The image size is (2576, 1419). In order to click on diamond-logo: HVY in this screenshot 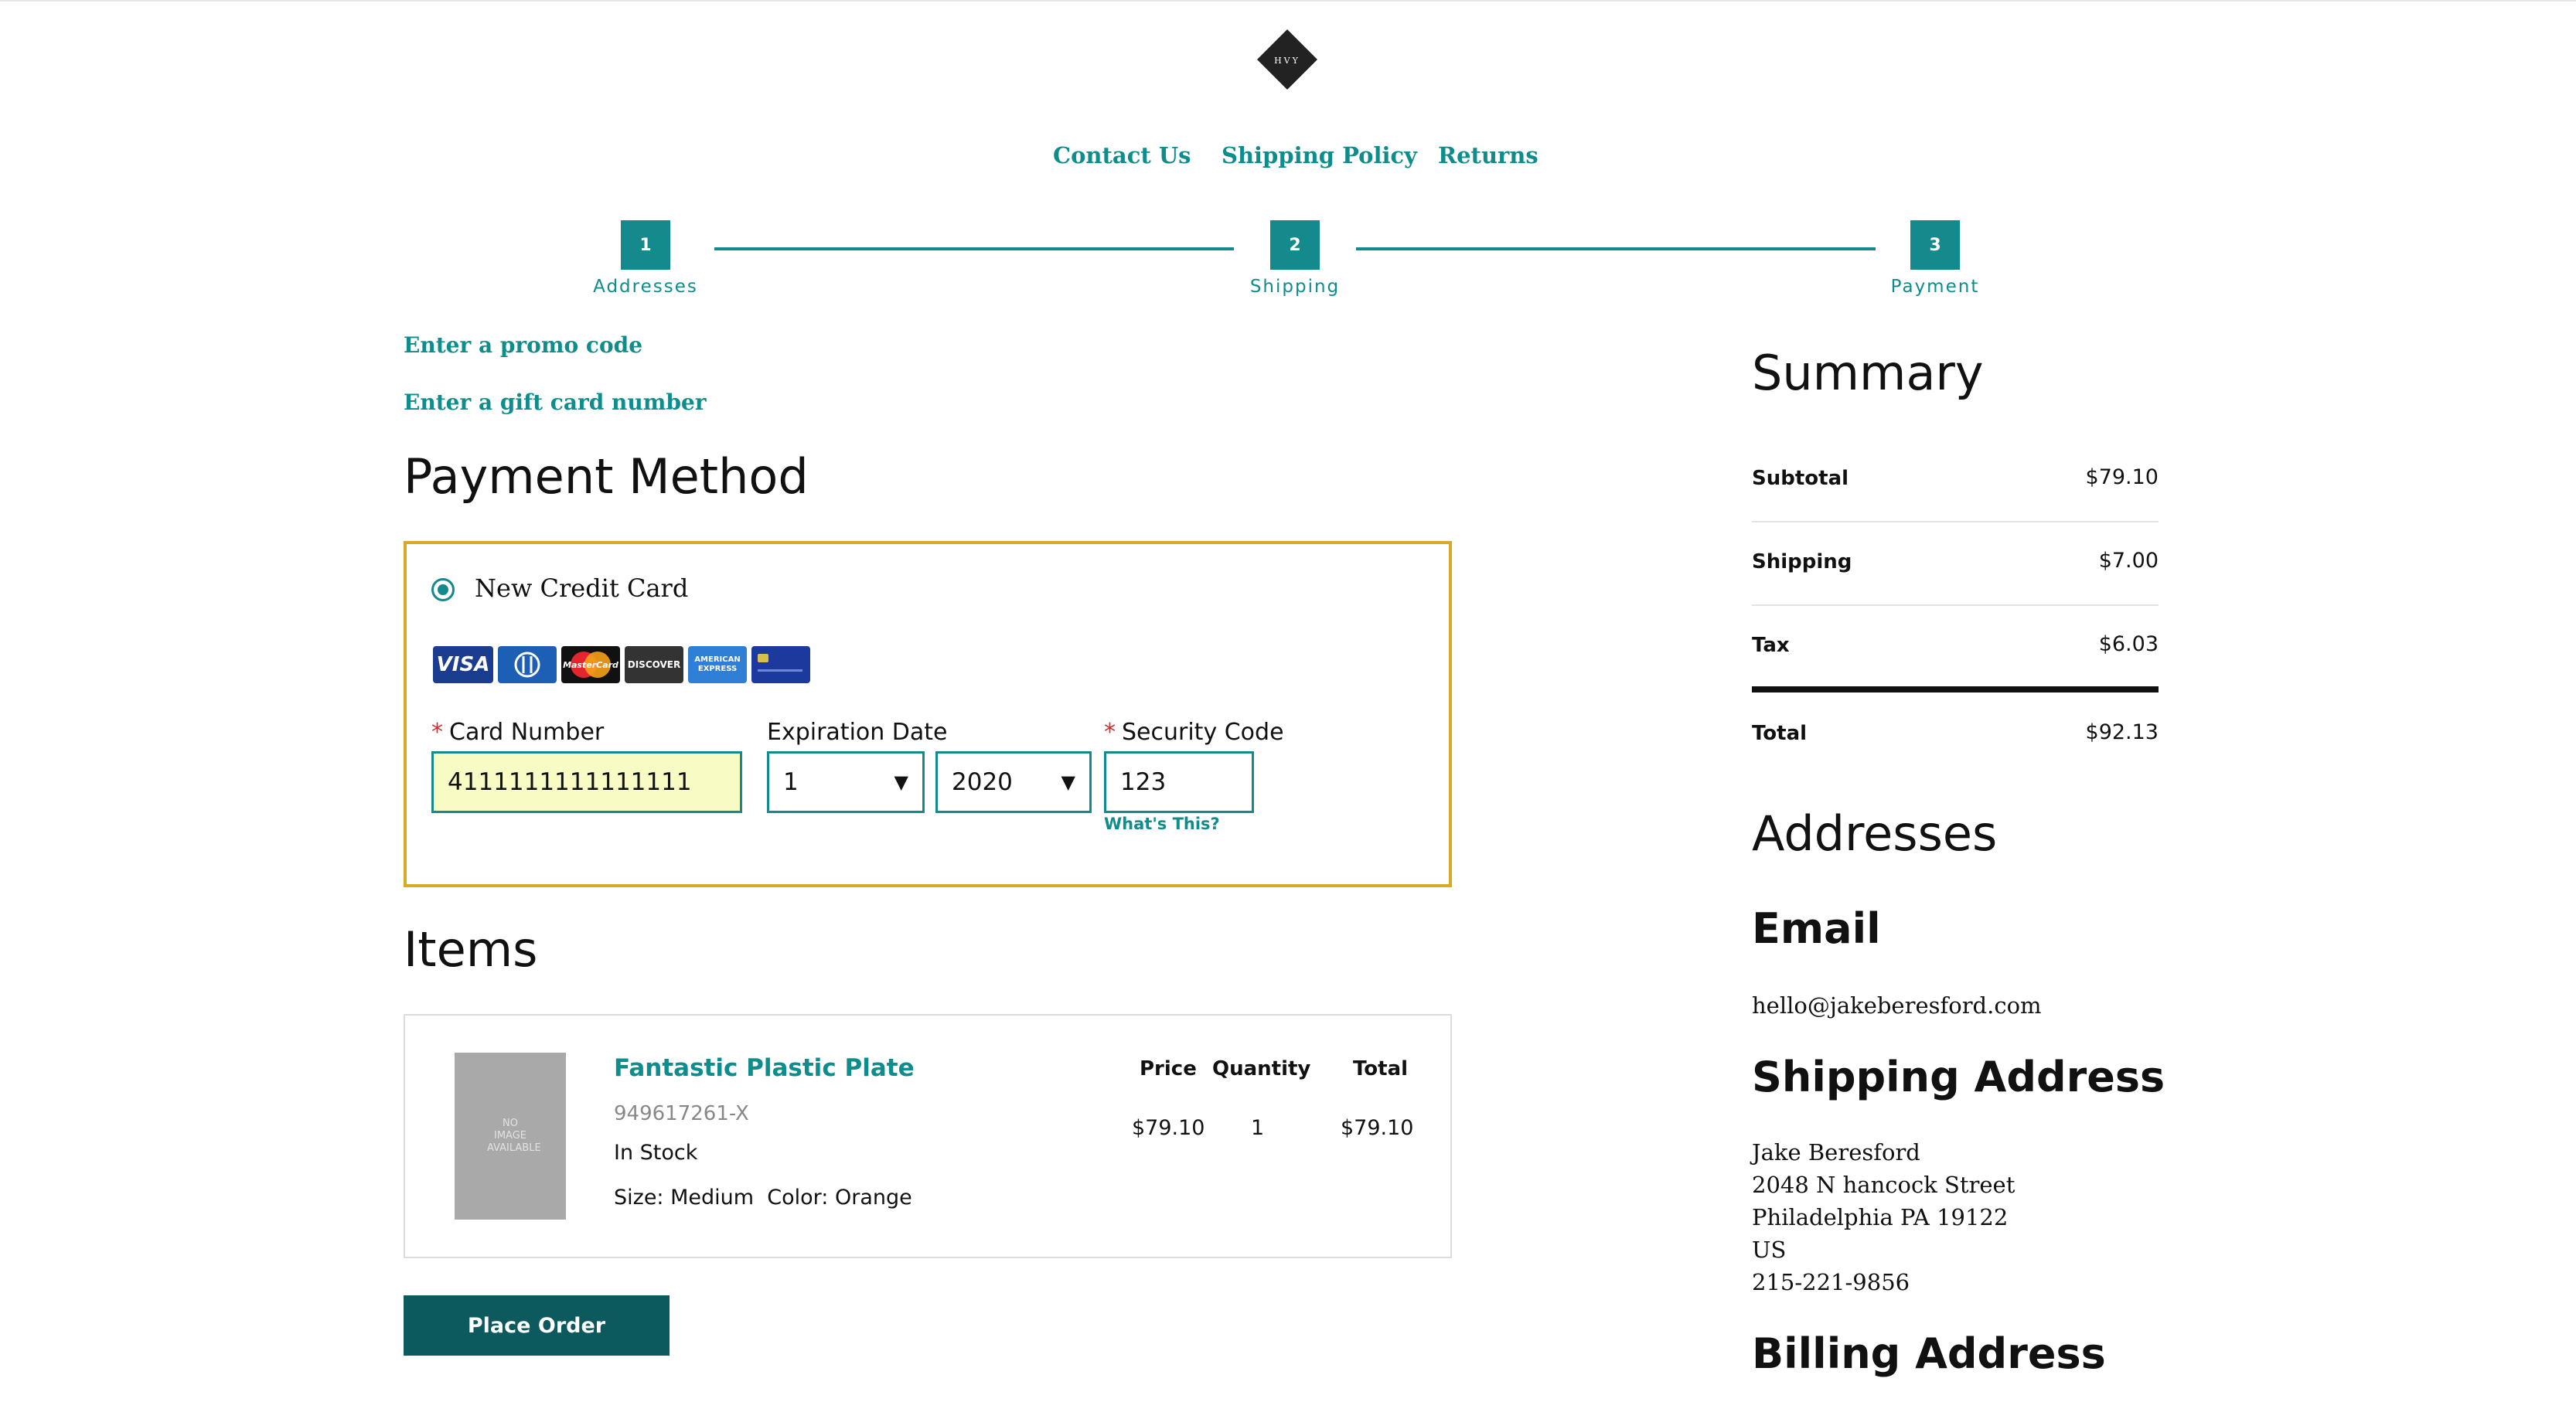, I will do `click(1287, 59)`.